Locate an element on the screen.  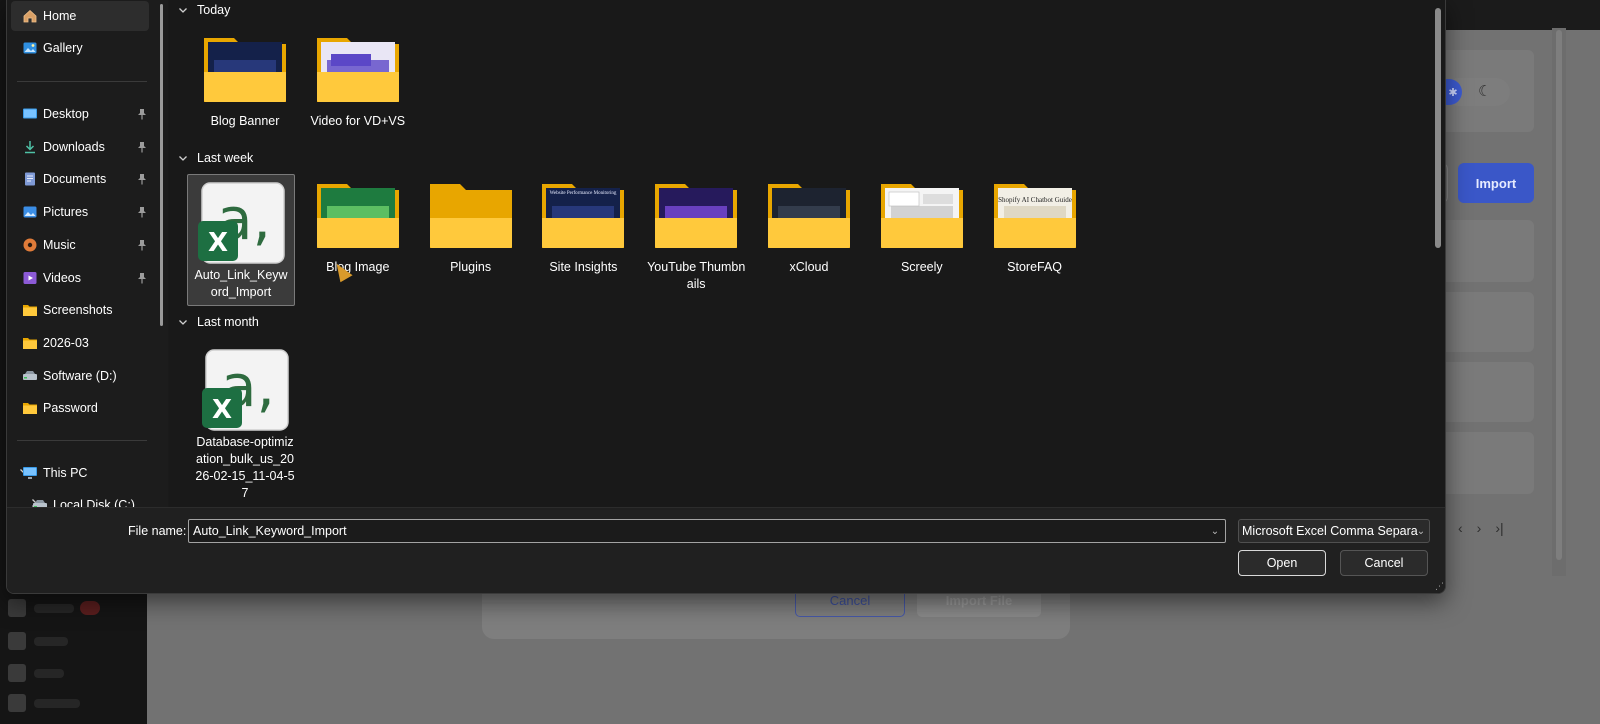
folder-icon: Website Performance Monitoring is located at coordinates (583, 216).